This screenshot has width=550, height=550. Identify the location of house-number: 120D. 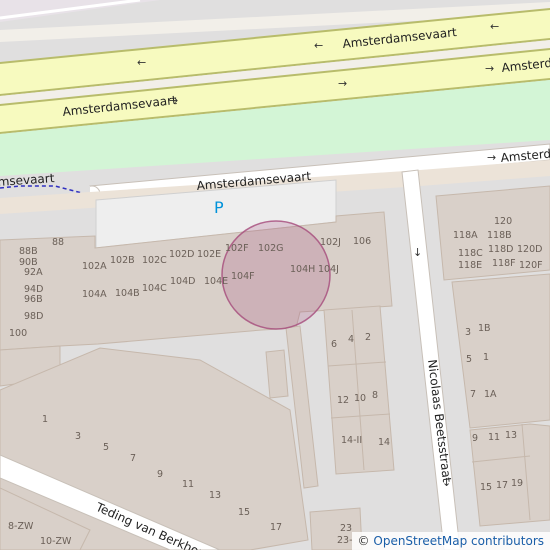
(529, 249).